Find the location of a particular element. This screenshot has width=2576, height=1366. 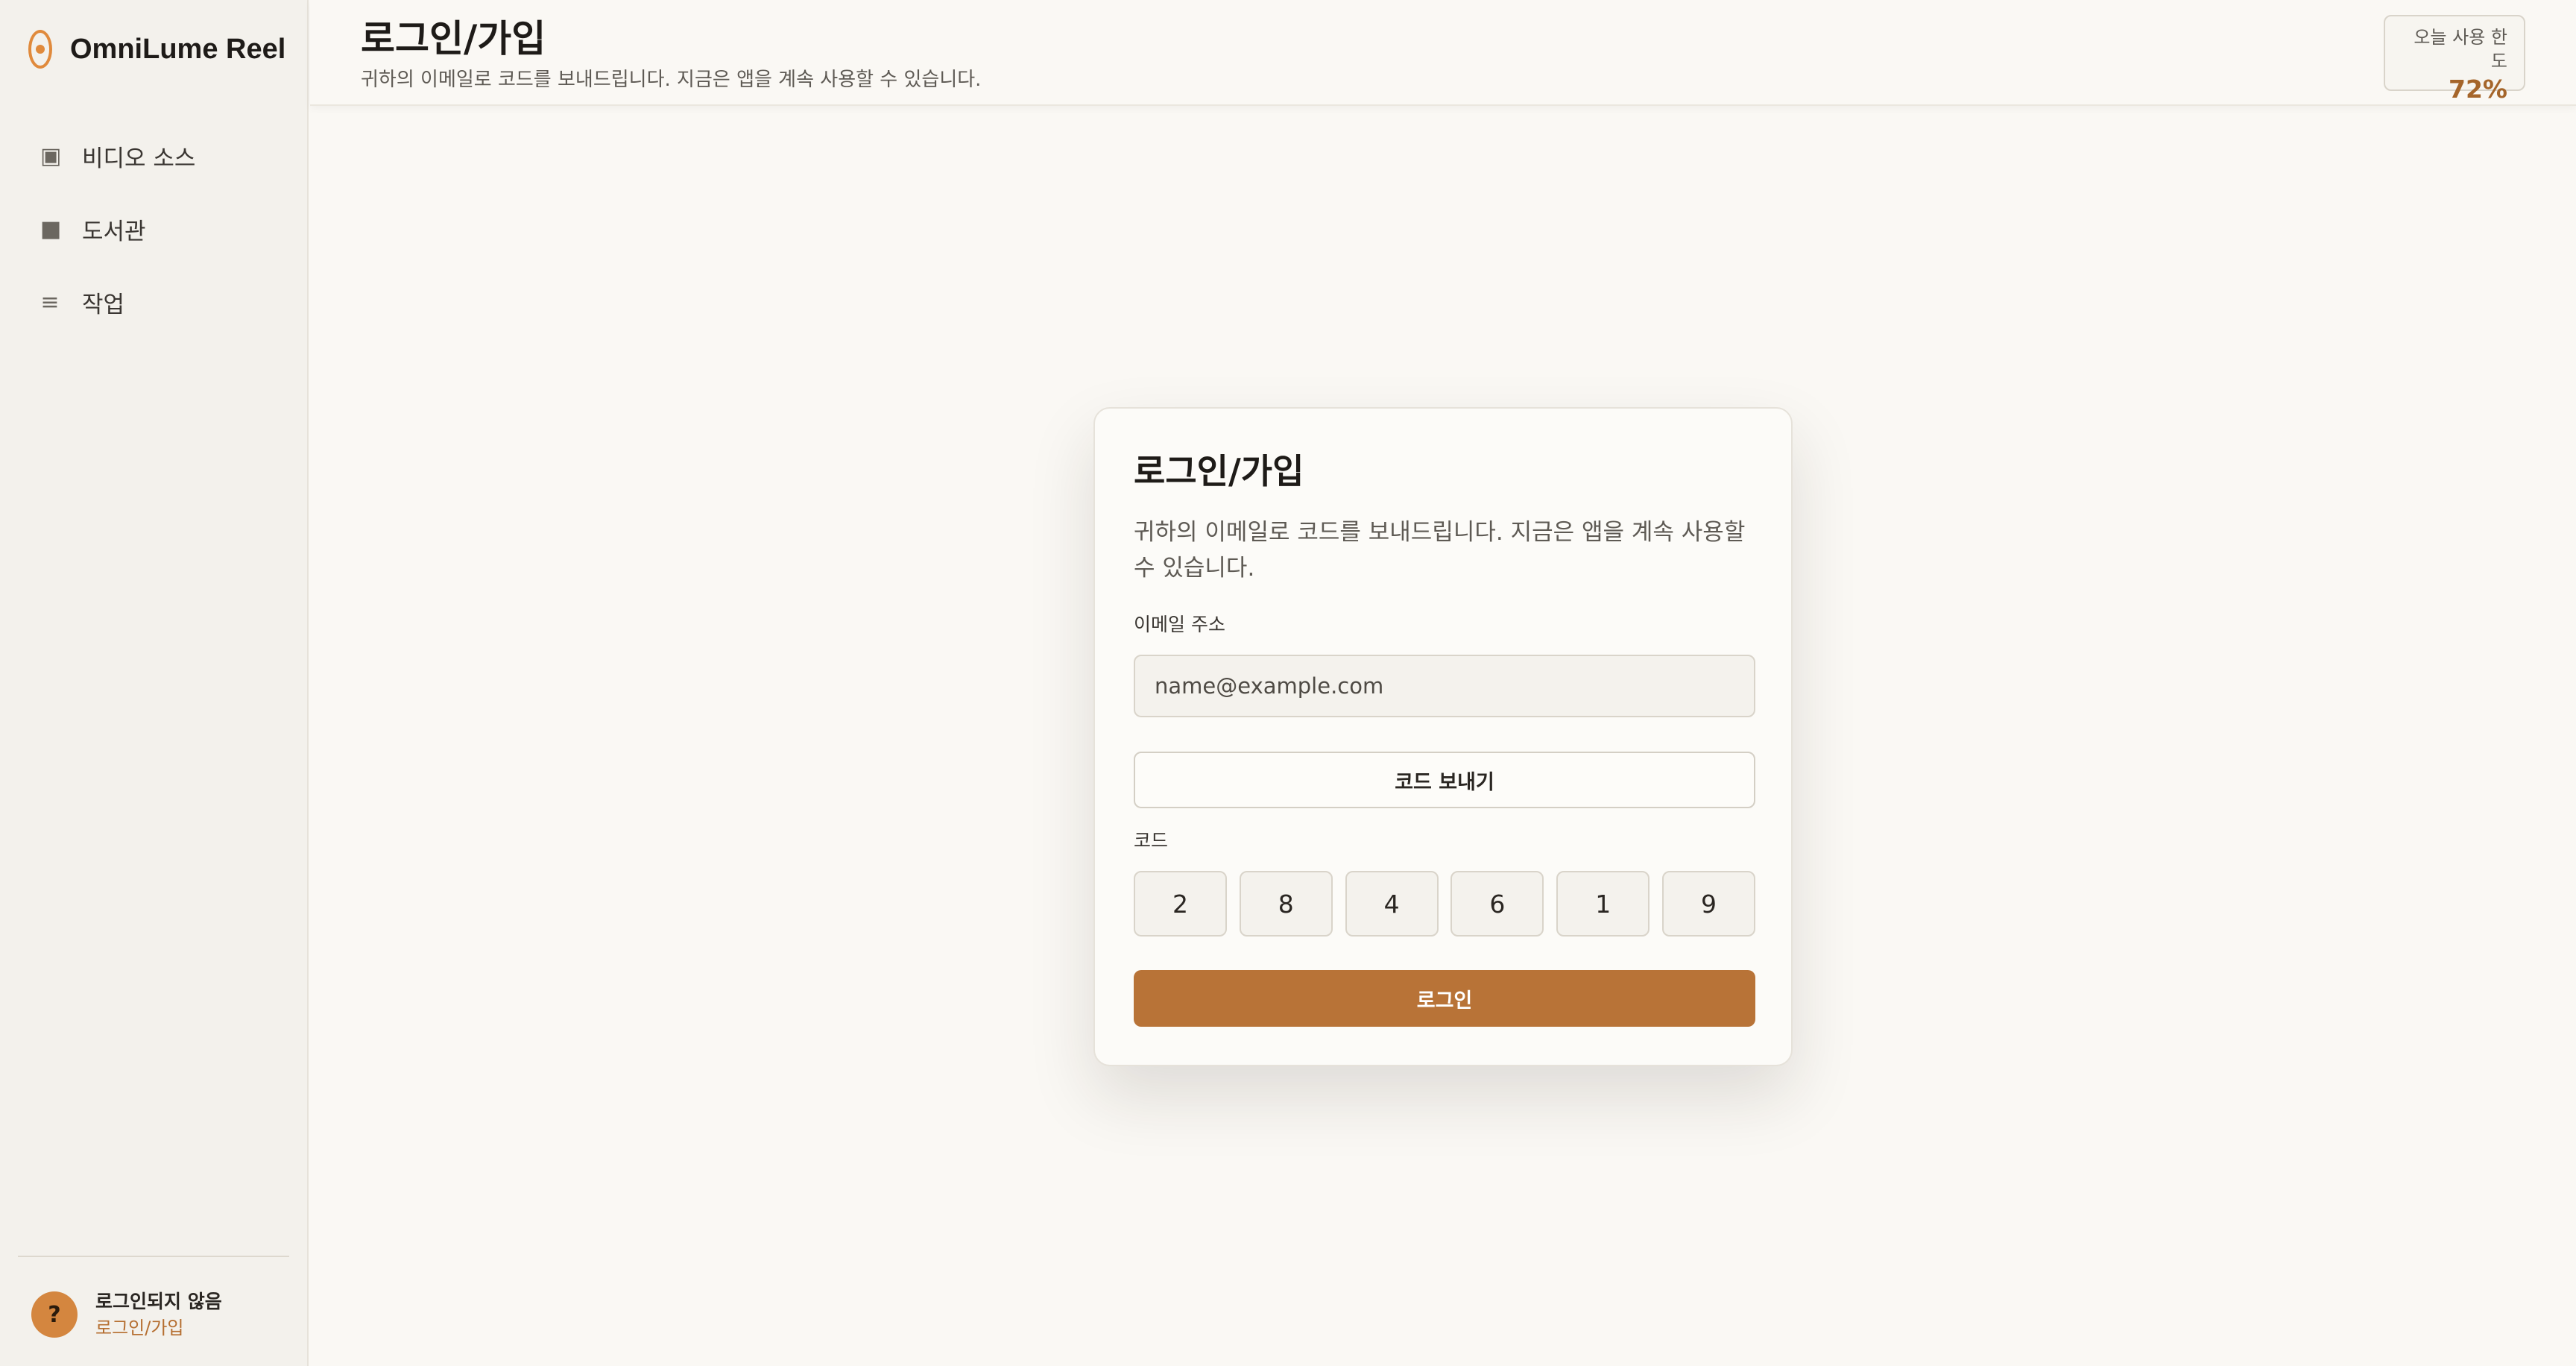

sidebar-item-label: 작업 is located at coordinates (103, 304).